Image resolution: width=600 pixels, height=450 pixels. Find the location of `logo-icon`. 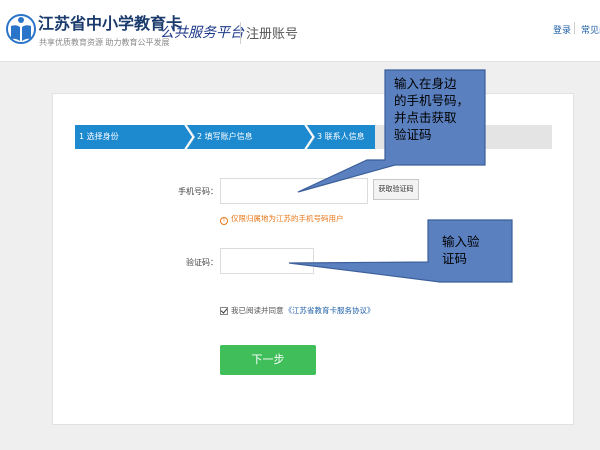

logo-icon is located at coordinates (21, 29).